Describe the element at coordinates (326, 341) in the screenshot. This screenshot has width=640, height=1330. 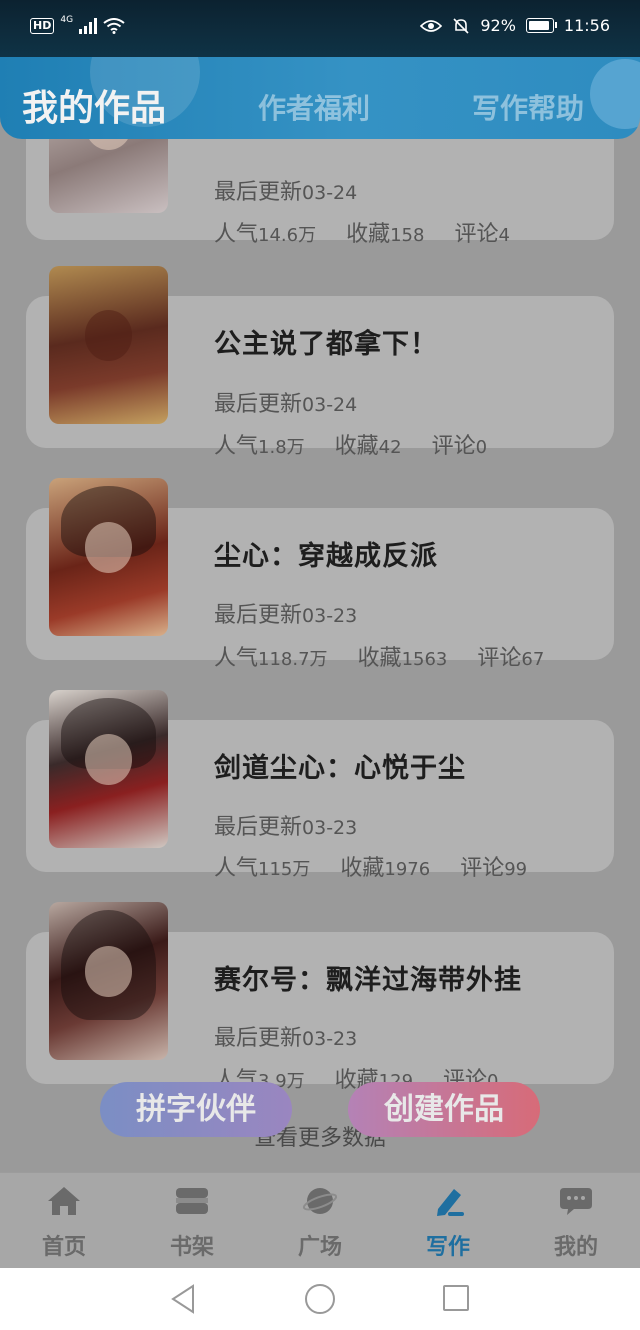
I see `work-title: 公主说了都拿下！` at that location.